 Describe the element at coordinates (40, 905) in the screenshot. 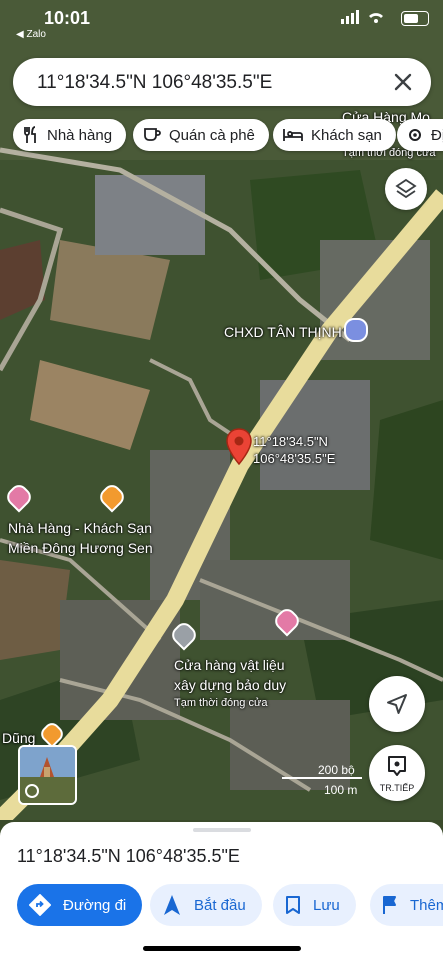

I see `directions-icon` at that location.